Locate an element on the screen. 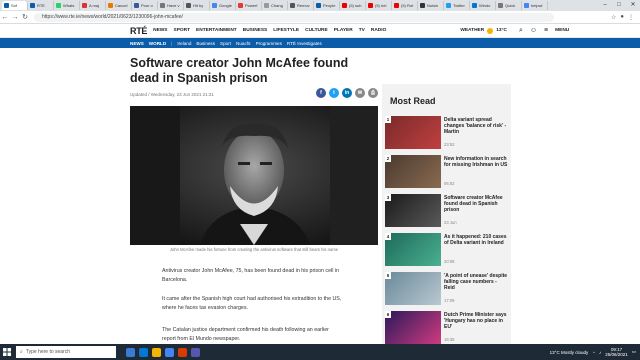 The width and height of the screenshot is (640, 360). nav-item-entertainment: ENTERTAINMENT is located at coordinates (216, 30).